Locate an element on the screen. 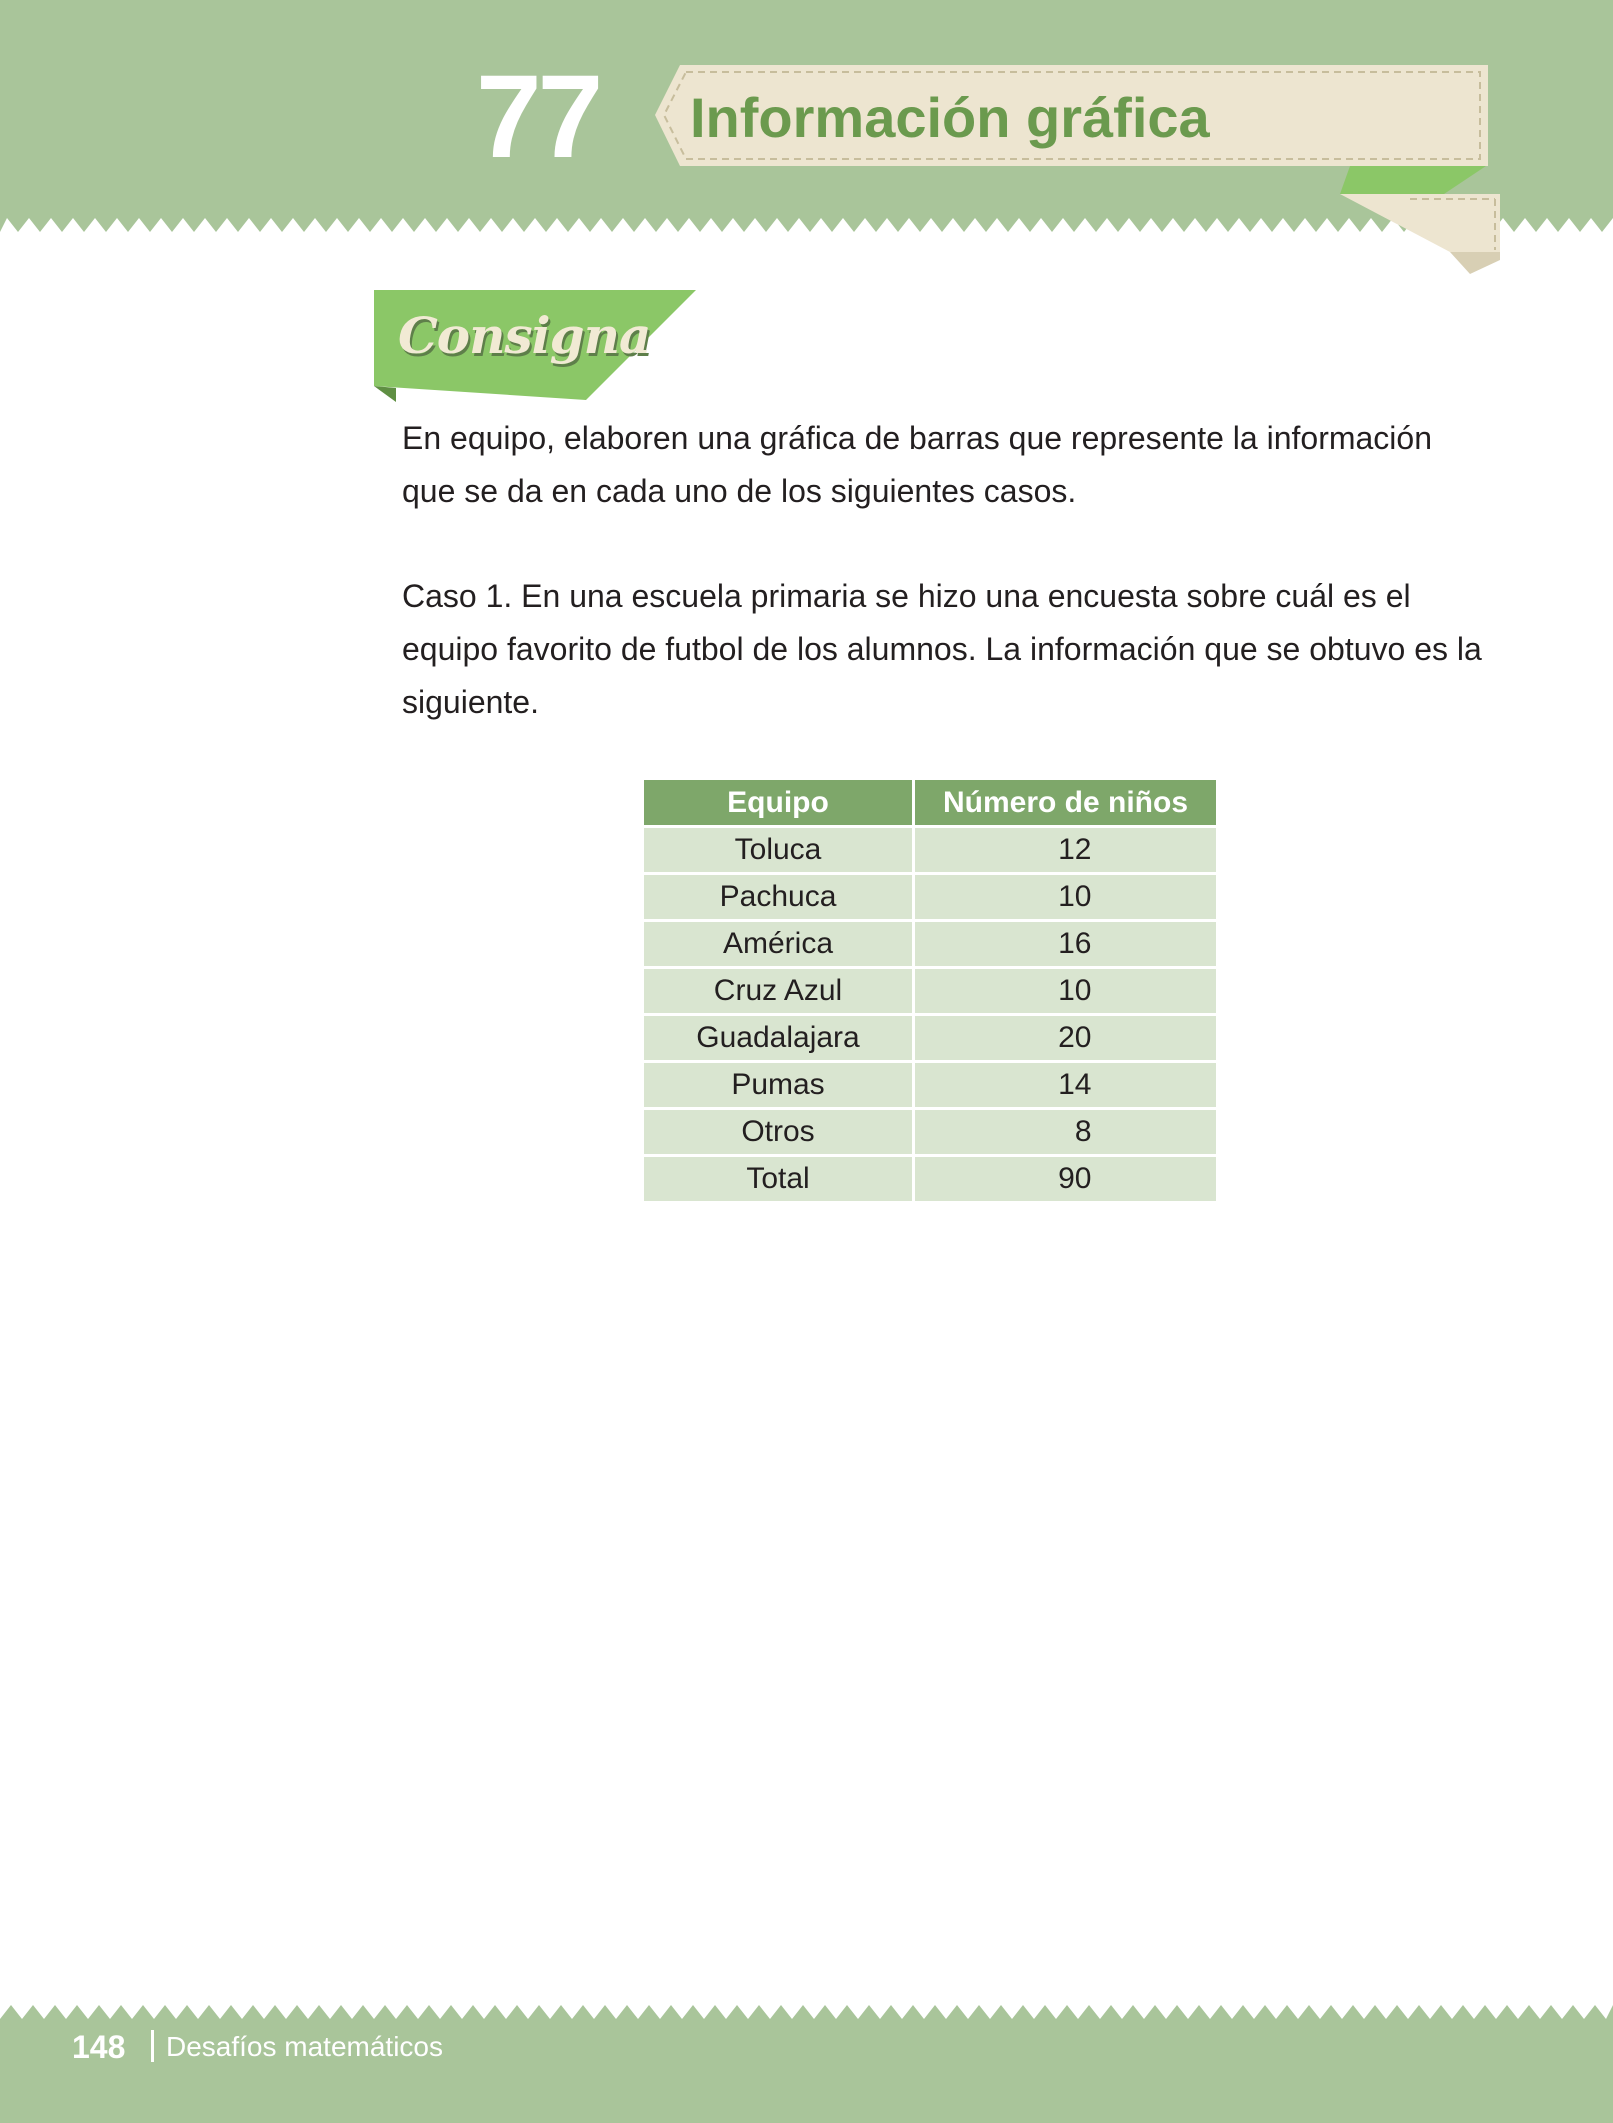  children-count: 16 is located at coordinates (1065, 944).